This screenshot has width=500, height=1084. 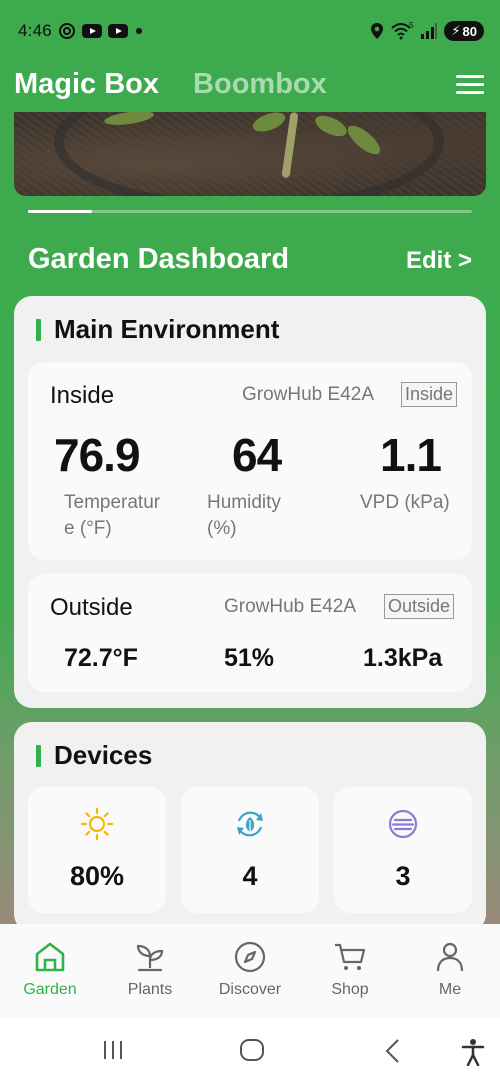 I want to click on page-title: Garden Dashboard, so click(x=159, y=259).